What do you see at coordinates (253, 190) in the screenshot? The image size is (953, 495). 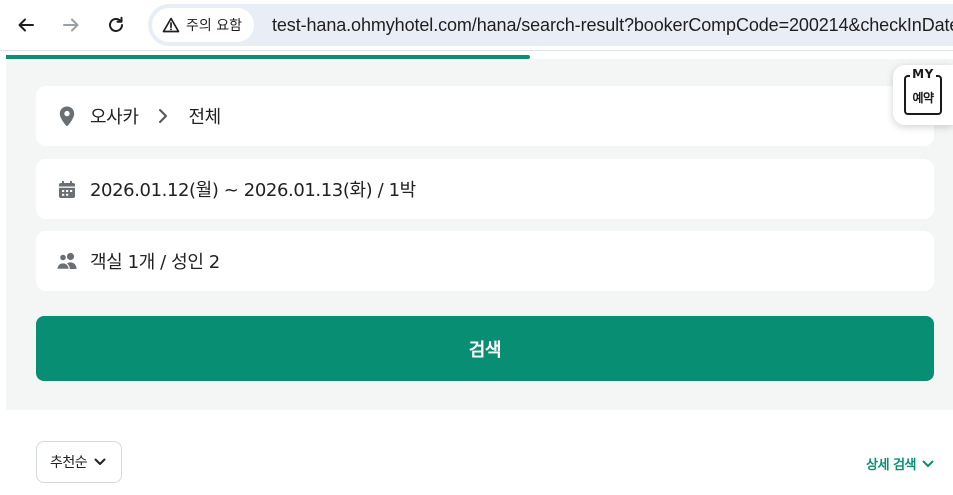 I see `date-range: 2026.01.12(월) ~ 2026.01.13(화) / 1박` at bounding box center [253, 190].